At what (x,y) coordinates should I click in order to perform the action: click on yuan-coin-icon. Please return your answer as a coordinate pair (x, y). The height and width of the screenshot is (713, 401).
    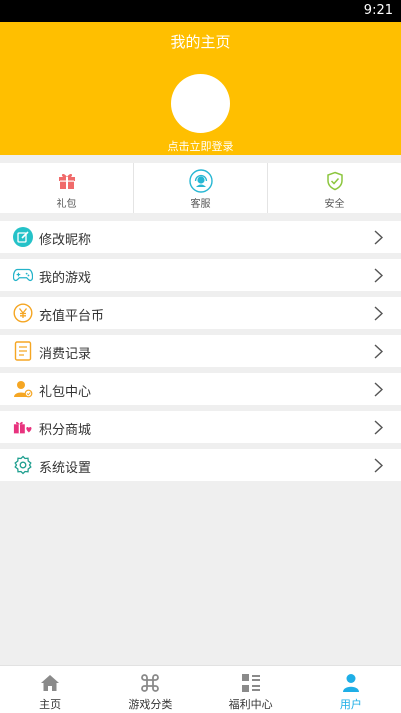
    Looking at the image, I should click on (23, 313).